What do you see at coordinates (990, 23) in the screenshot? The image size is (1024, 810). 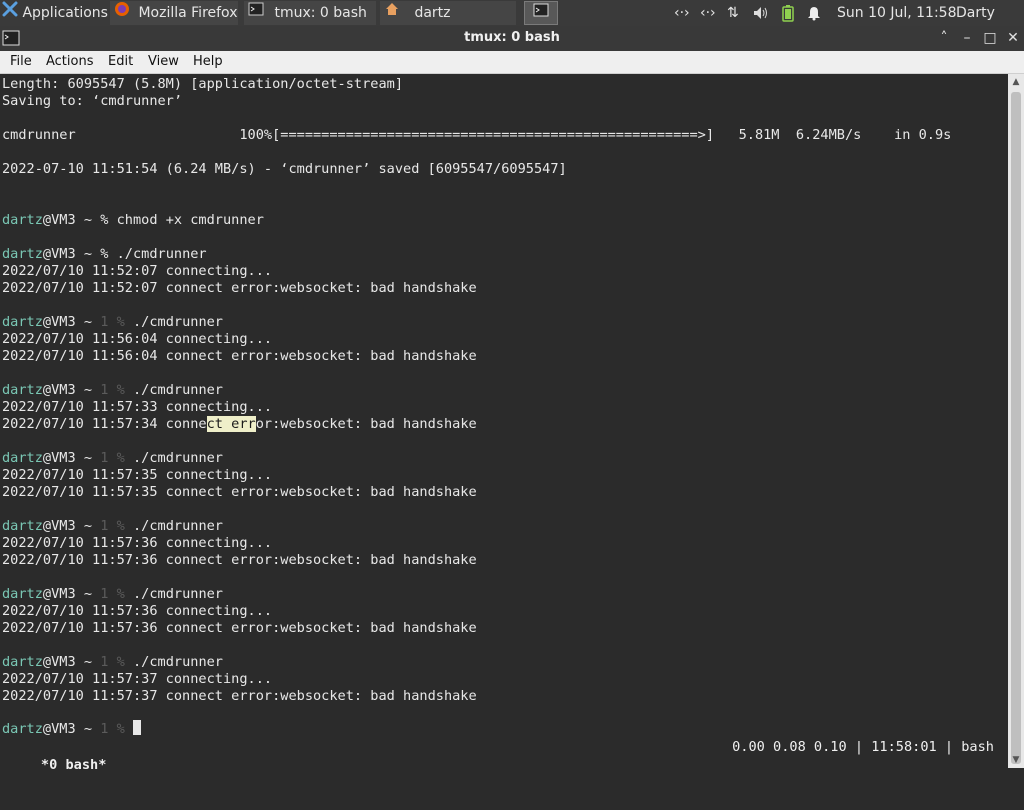 I see `user-menu: Darty uwu` at bounding box center [990, 23].